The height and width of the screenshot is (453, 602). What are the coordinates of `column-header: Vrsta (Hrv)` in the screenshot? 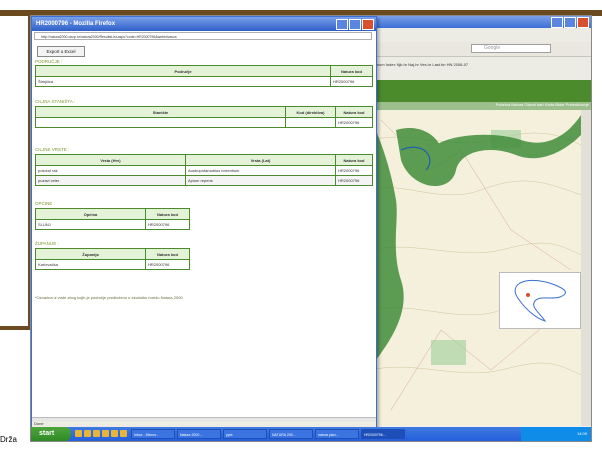 It's located at (110, 160).